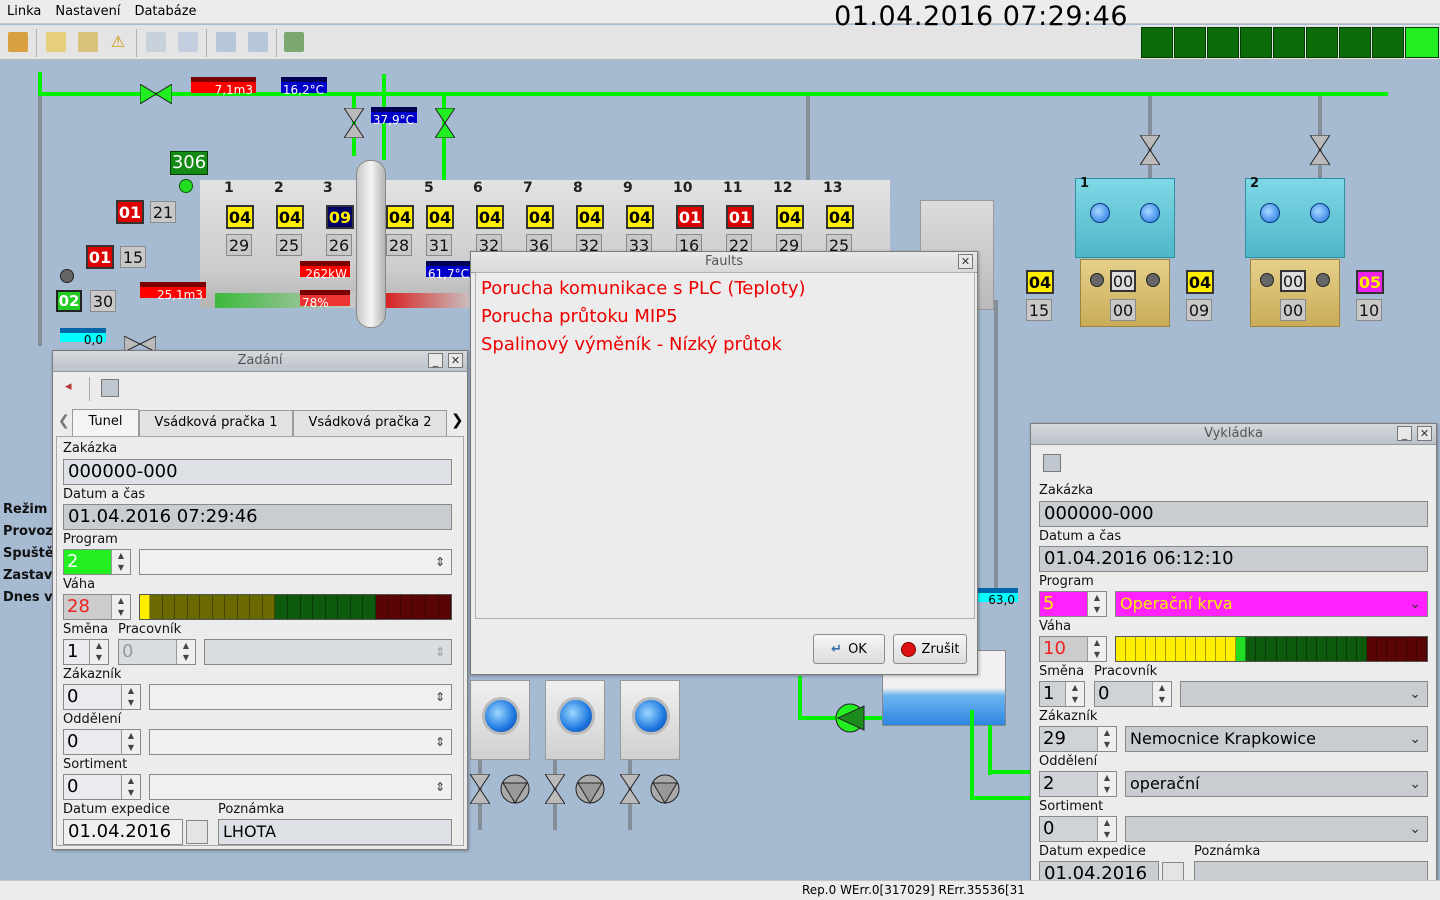  Describe the element at coordinates (1304, 694) in the screenshot. I see `worker-select: ⌄` at that location.